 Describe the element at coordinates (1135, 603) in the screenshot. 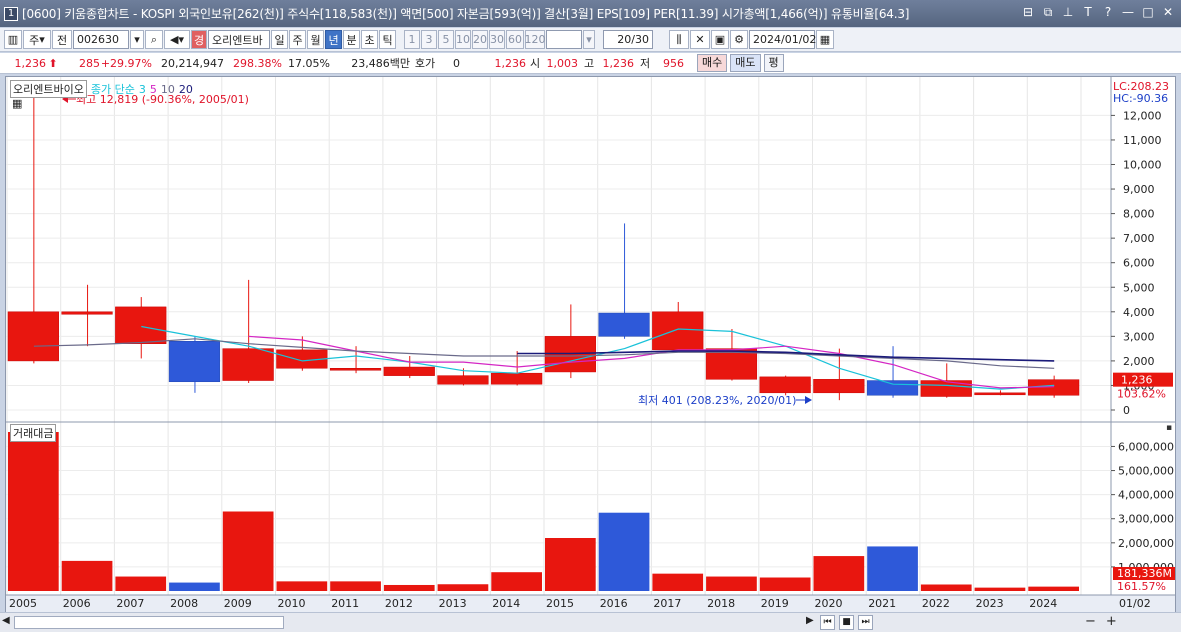

I see `x-last-date: 01/02` at that location.